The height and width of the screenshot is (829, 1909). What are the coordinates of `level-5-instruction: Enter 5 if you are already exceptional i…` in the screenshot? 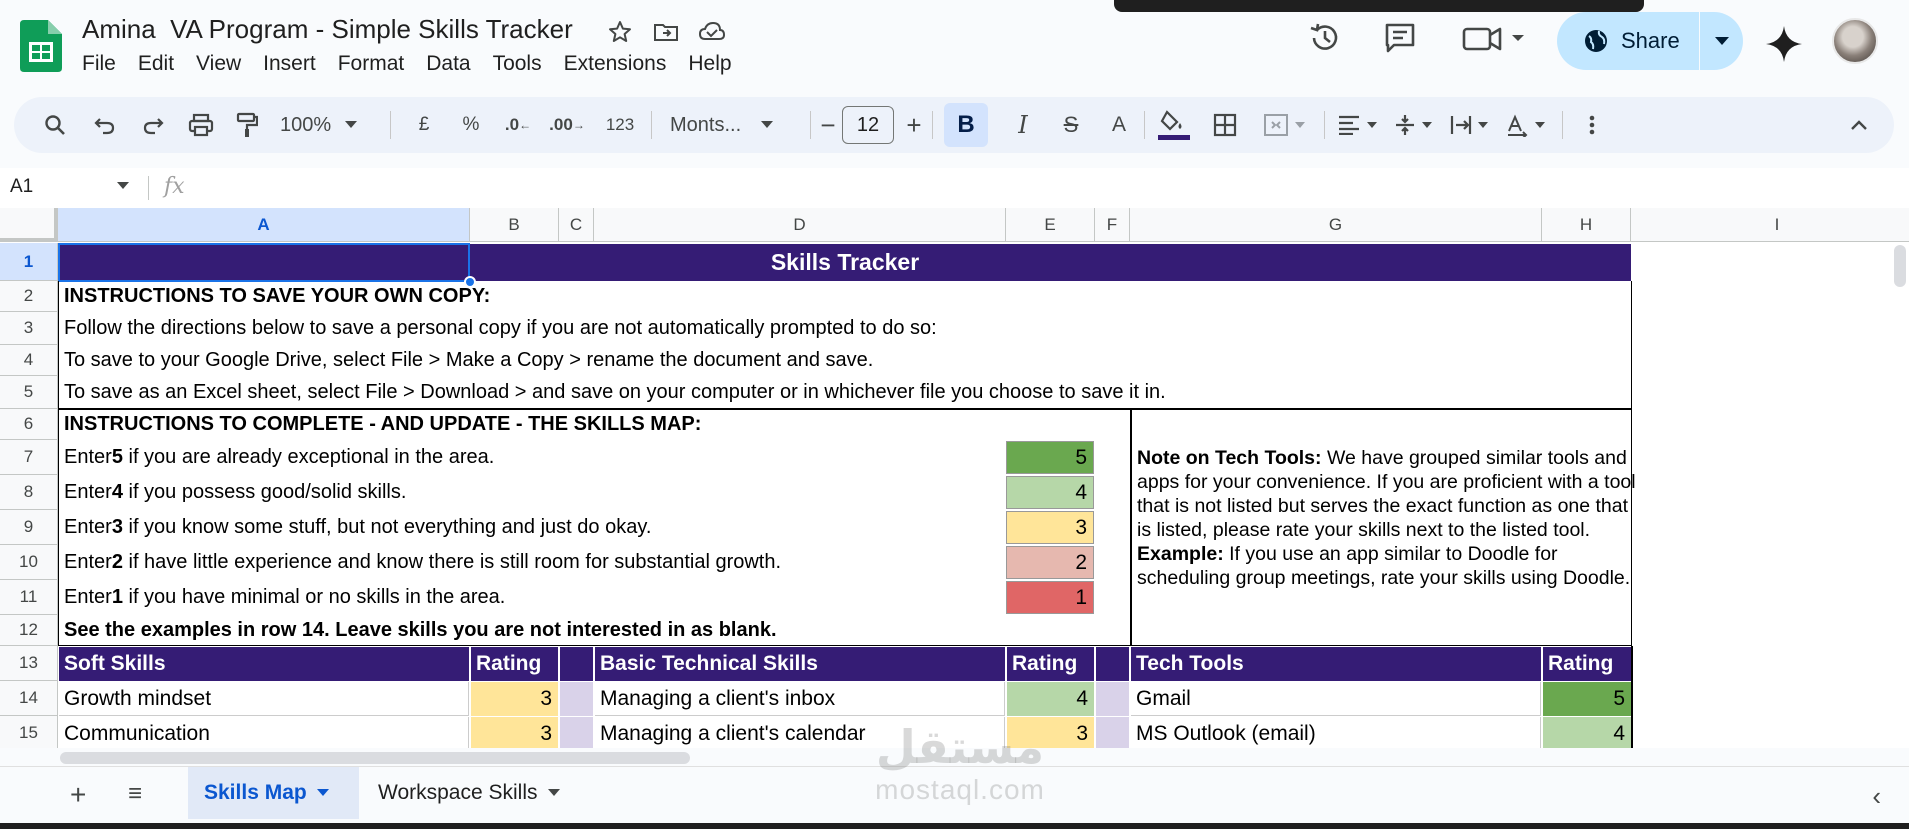 It's located at (276, 457).